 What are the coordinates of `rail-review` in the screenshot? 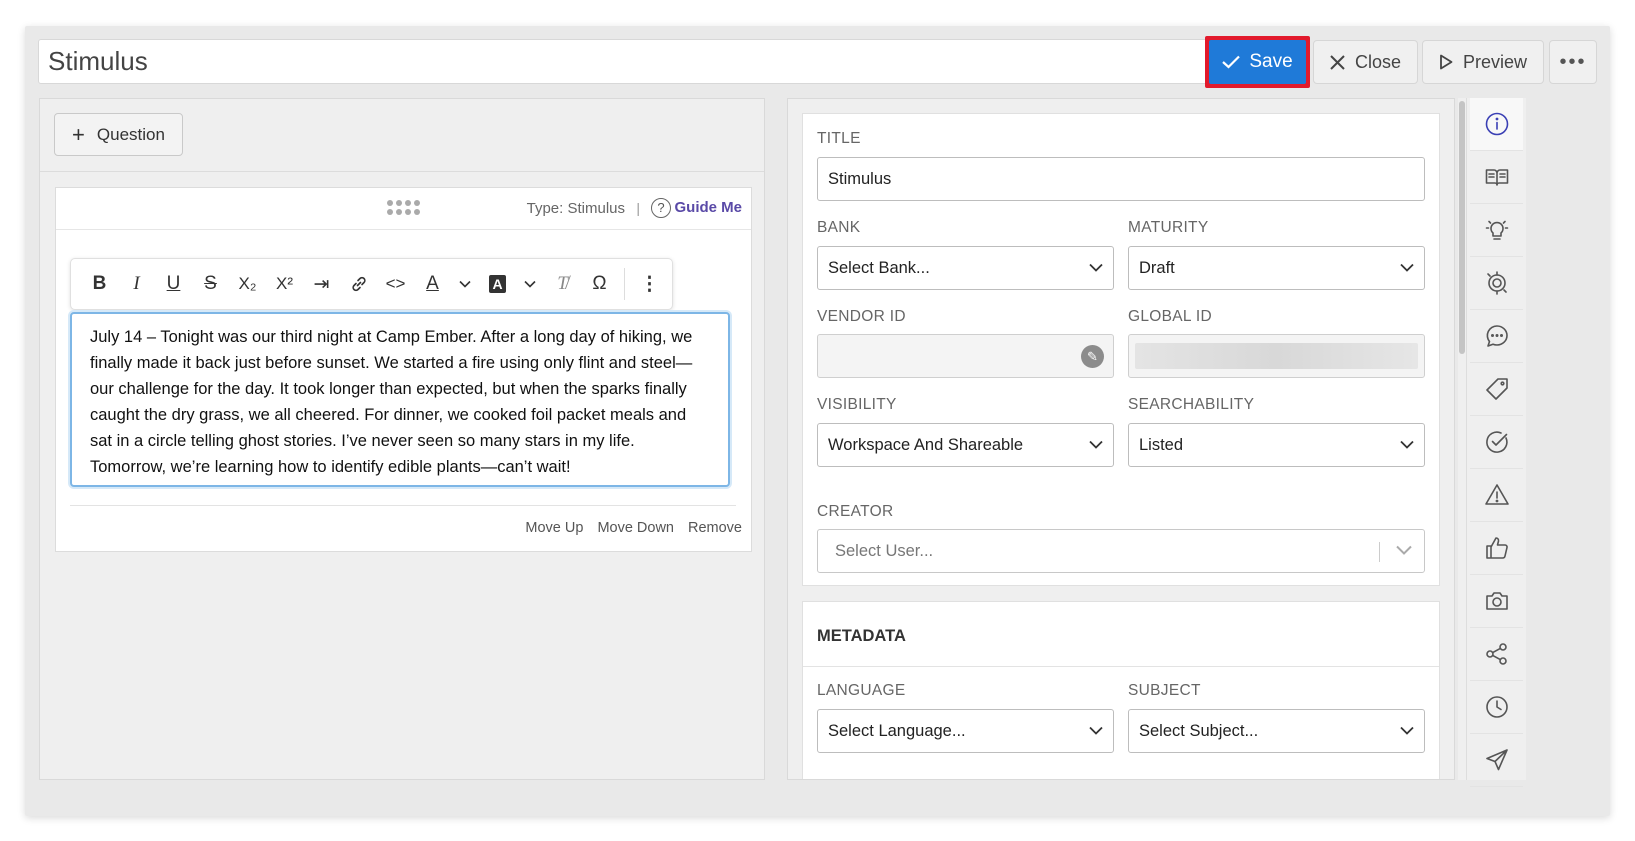 It's located at (1496, 442).